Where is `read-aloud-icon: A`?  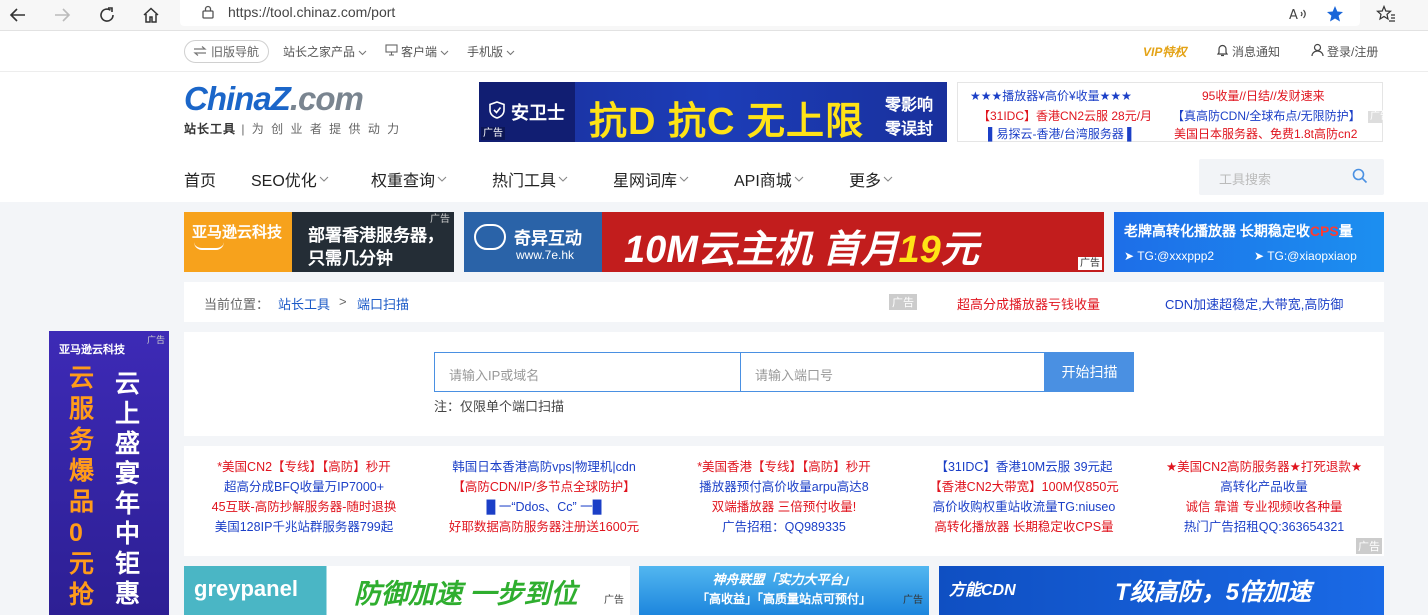 read-aloud-icon: A is located at coordinates (1299, 14).